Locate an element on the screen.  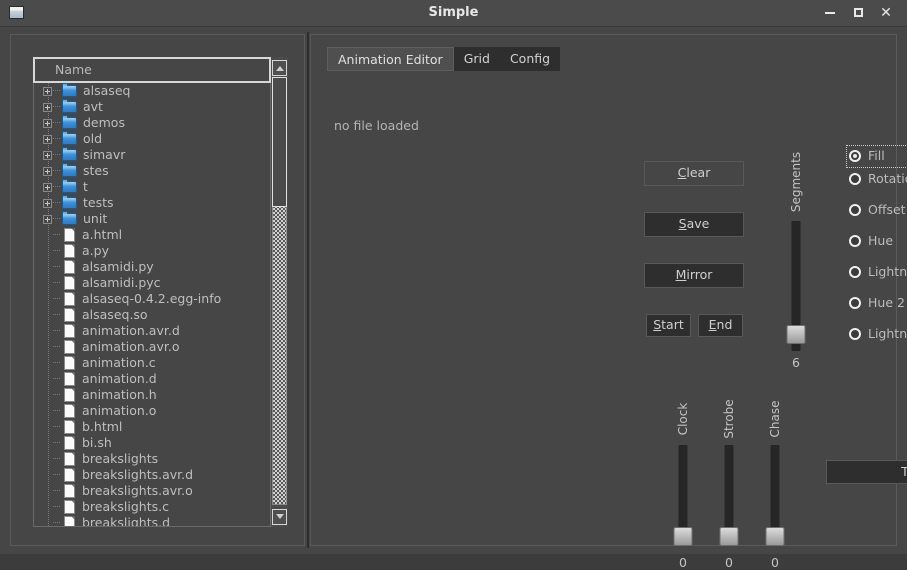
tree-row: breakslights.avr.o is located at coordinates (152, 491).